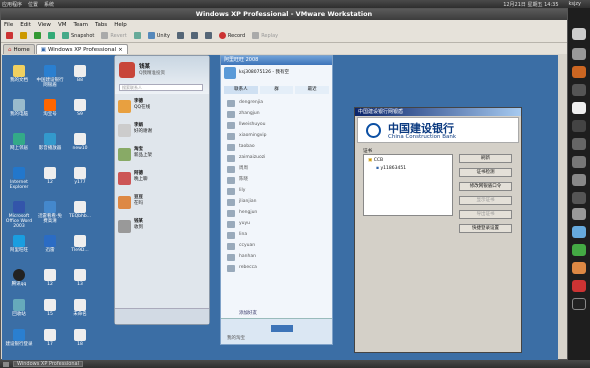  Describe the element at coordinates (137, 36) in the screenshot. I see `snapshot-manager-button` at that location.